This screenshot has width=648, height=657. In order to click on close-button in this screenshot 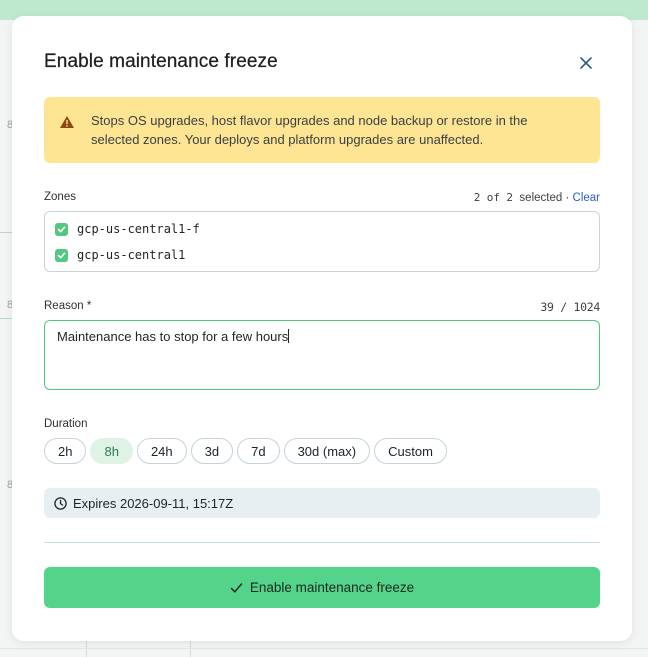, I will do `click(586, 63)`.